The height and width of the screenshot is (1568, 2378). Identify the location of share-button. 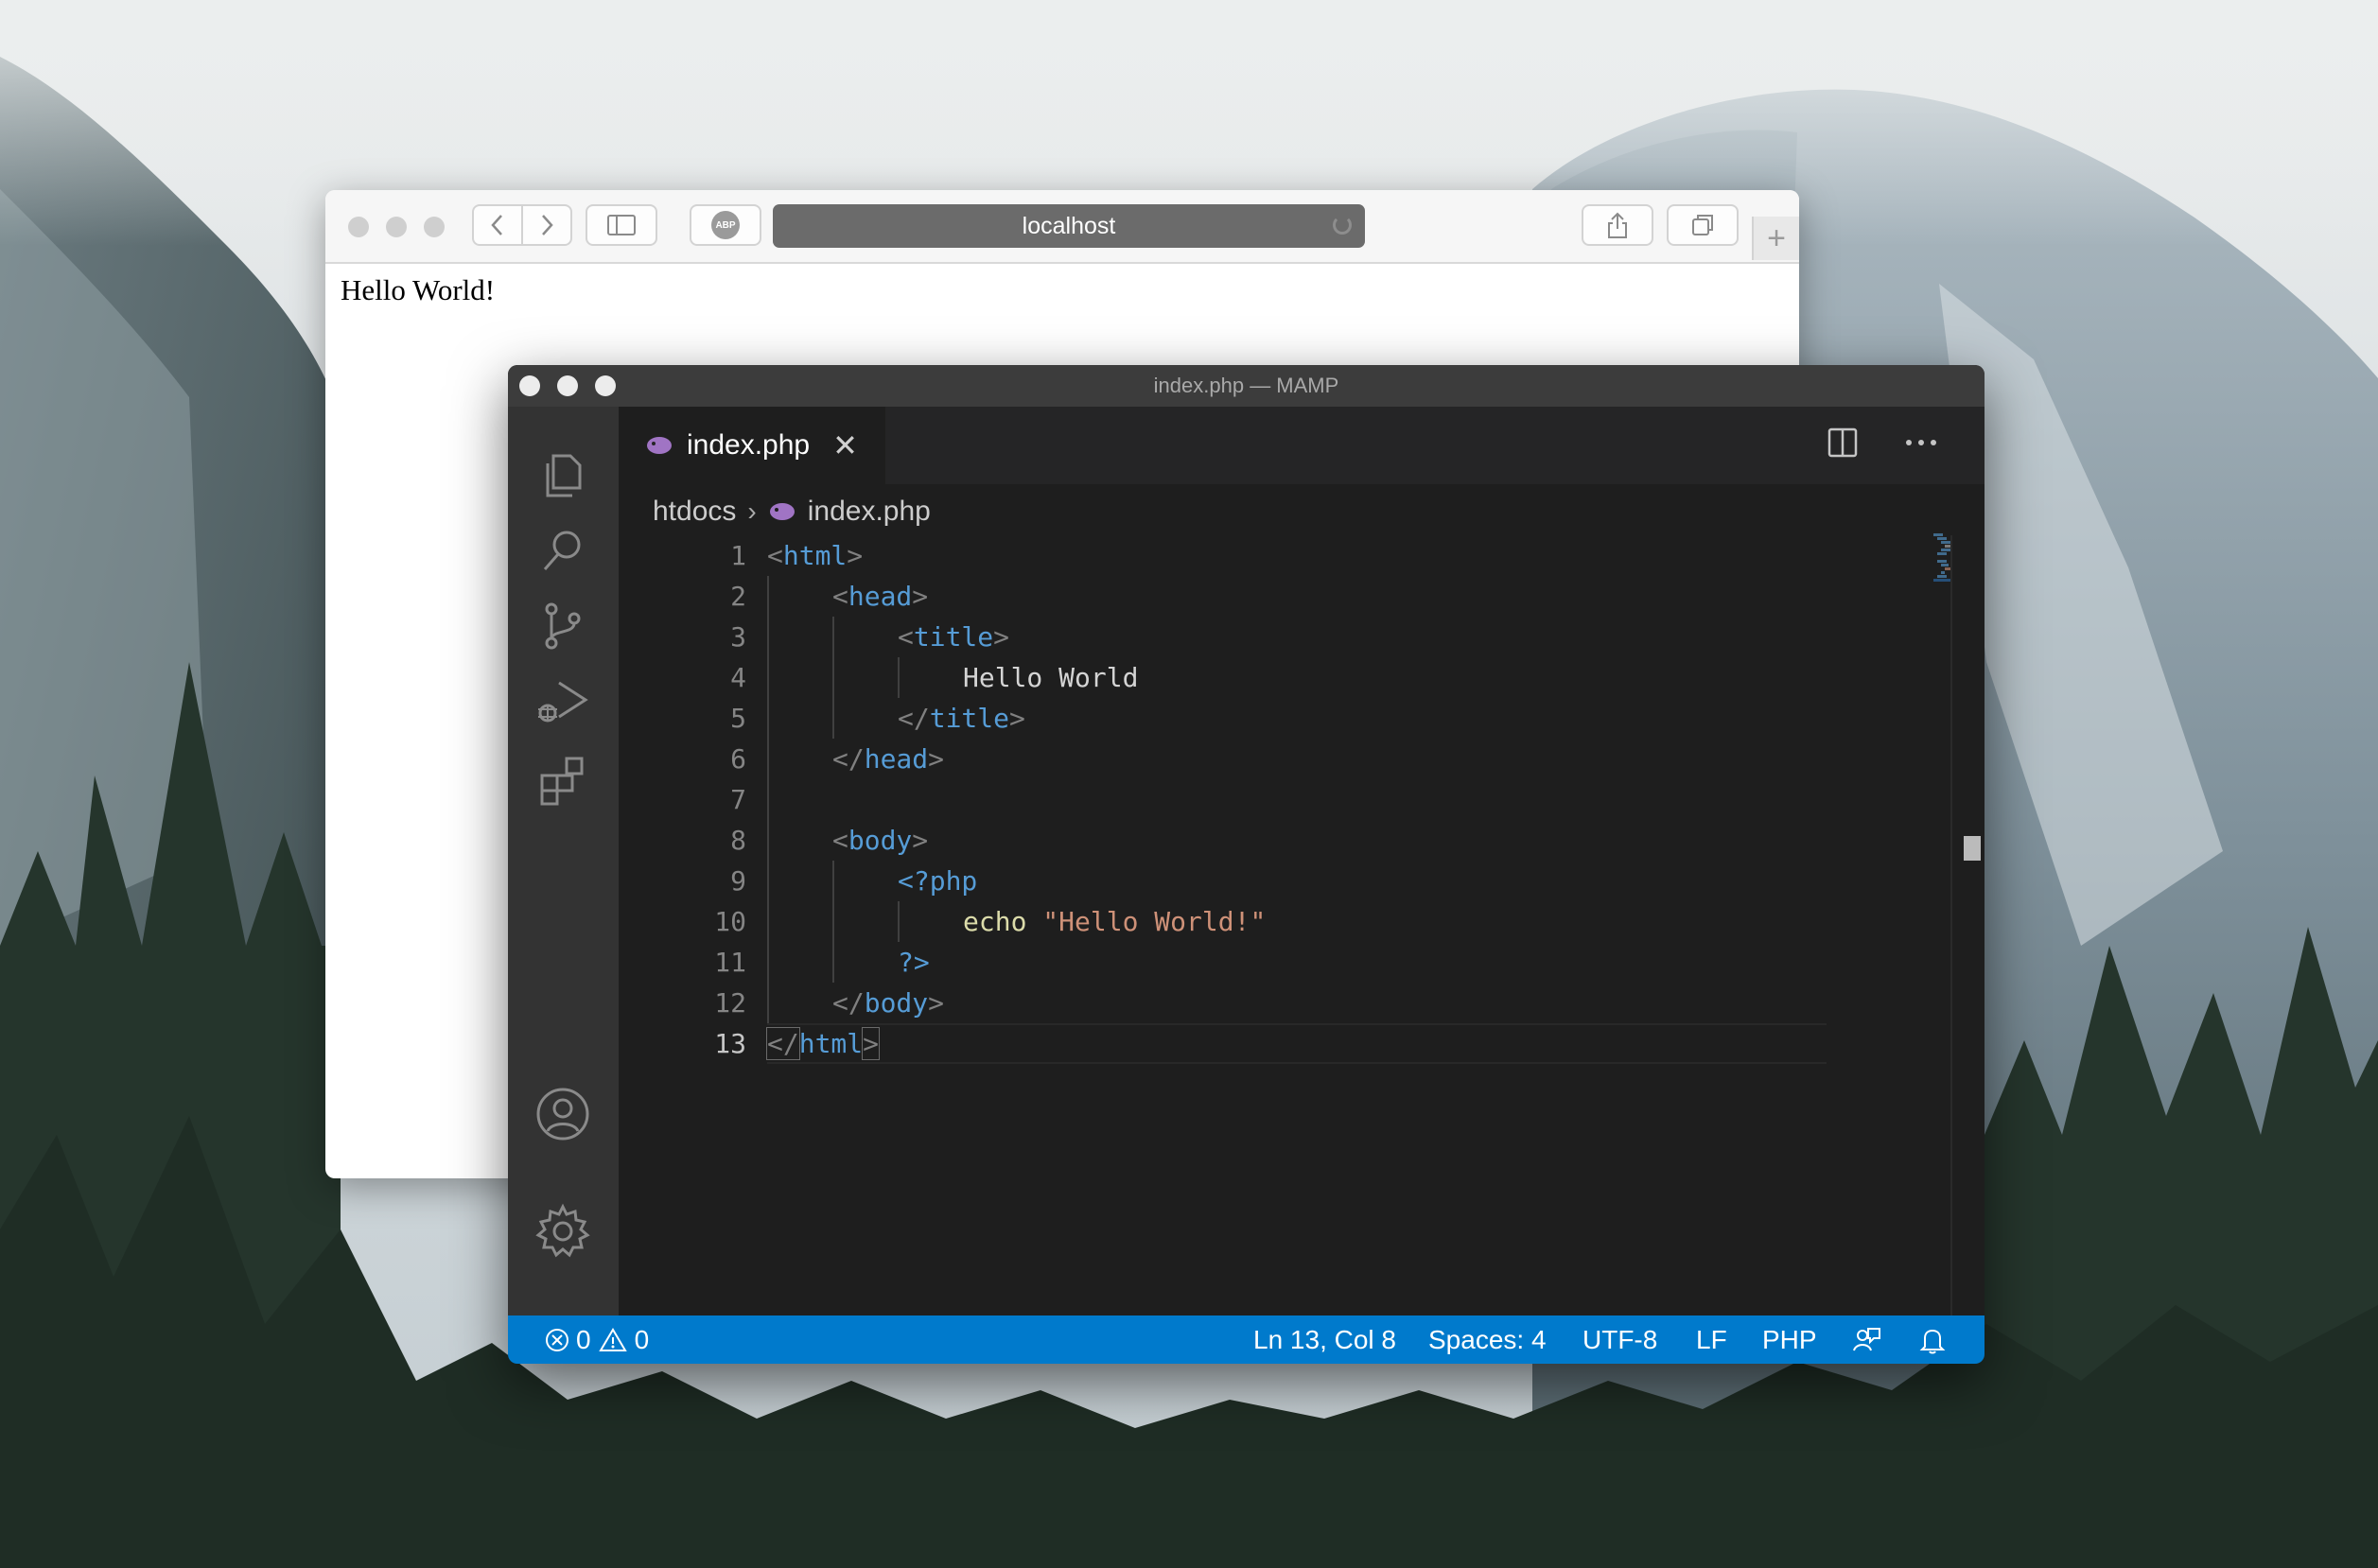
(1617, 225).